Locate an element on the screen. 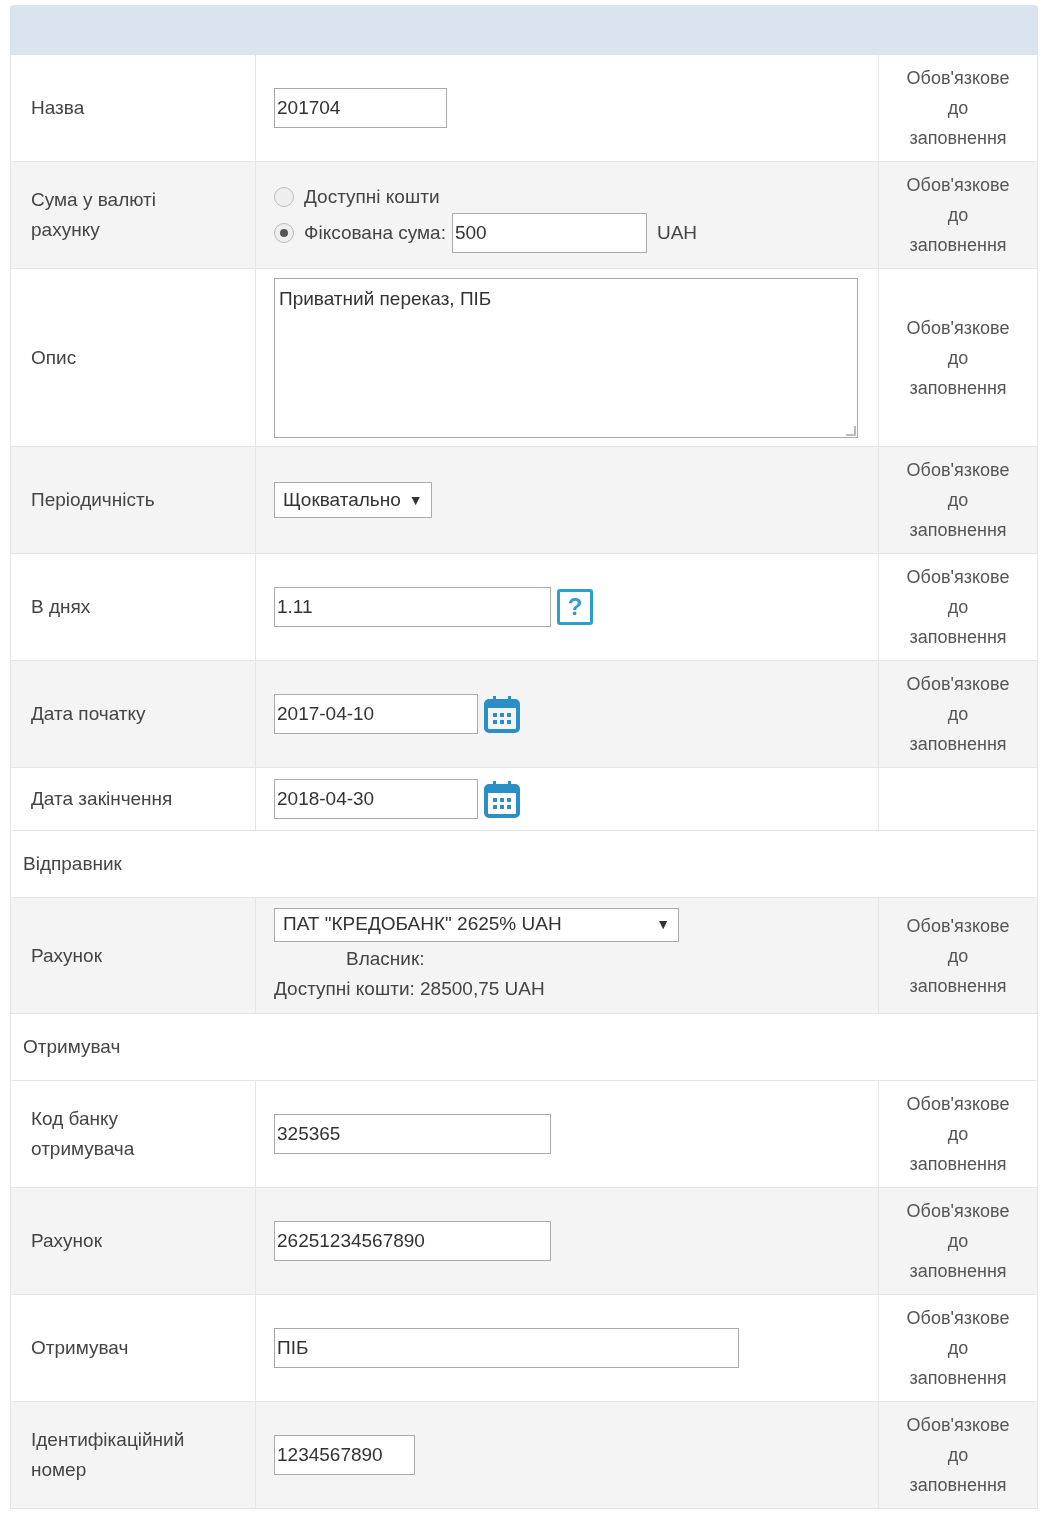 The height and width of the screenshot is (1515, 1048). owner-label: Власник: is located at coordinates (385, 958).